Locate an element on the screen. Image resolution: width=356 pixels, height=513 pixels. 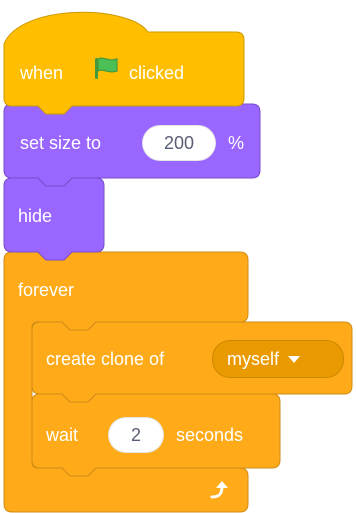
forever-label: forever is located at coordinates (46, 290).